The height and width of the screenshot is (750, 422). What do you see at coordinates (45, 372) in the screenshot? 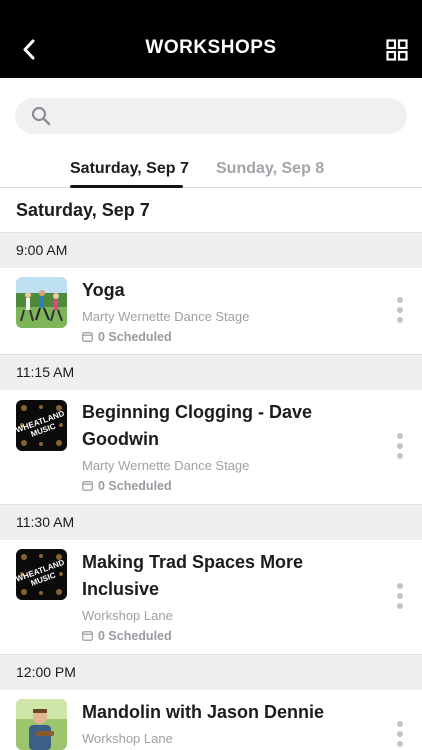
I see `time-label: 11:15 AM` at bounding box center [45, 372].